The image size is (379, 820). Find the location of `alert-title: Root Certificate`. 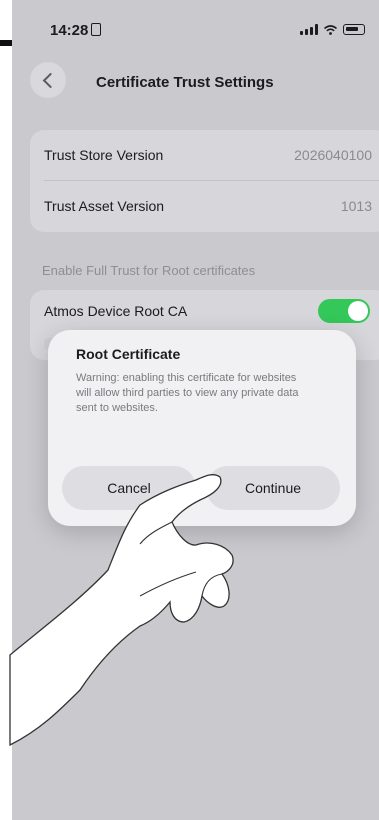

alert-title: Root Certificate is located at coordinates (128, 354).